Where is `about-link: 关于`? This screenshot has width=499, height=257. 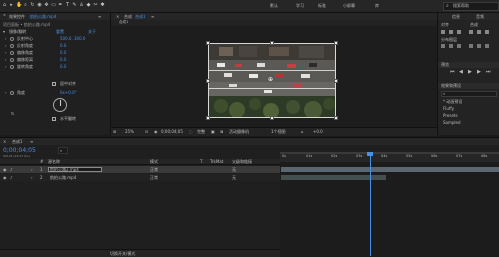
about-link: 关于 is located at coordinates (92, 32).